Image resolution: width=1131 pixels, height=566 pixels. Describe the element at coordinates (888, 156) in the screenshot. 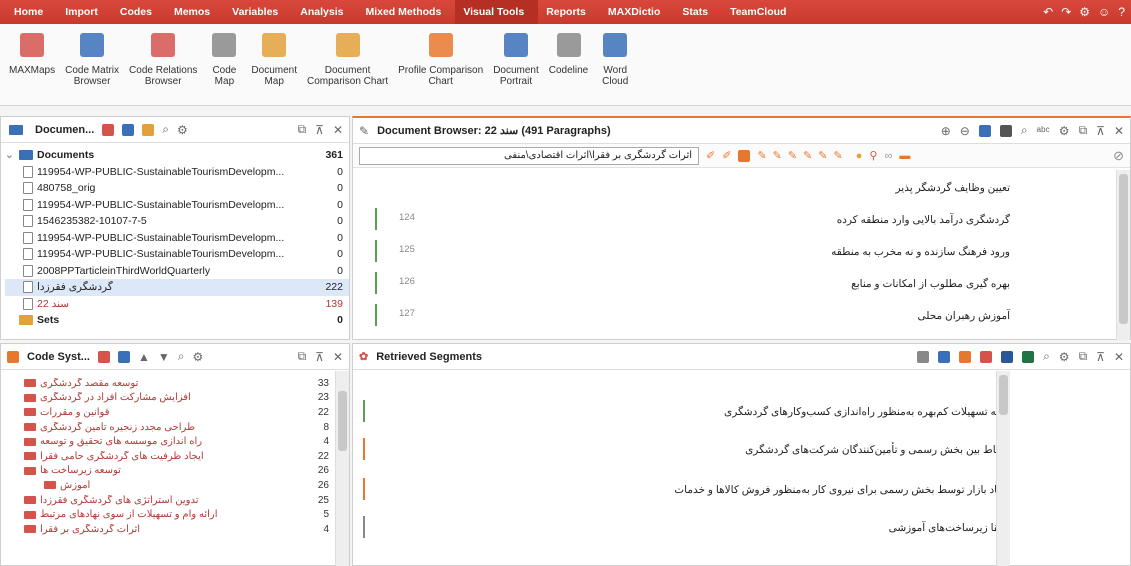

I see `link-icon: ∞` at that location.